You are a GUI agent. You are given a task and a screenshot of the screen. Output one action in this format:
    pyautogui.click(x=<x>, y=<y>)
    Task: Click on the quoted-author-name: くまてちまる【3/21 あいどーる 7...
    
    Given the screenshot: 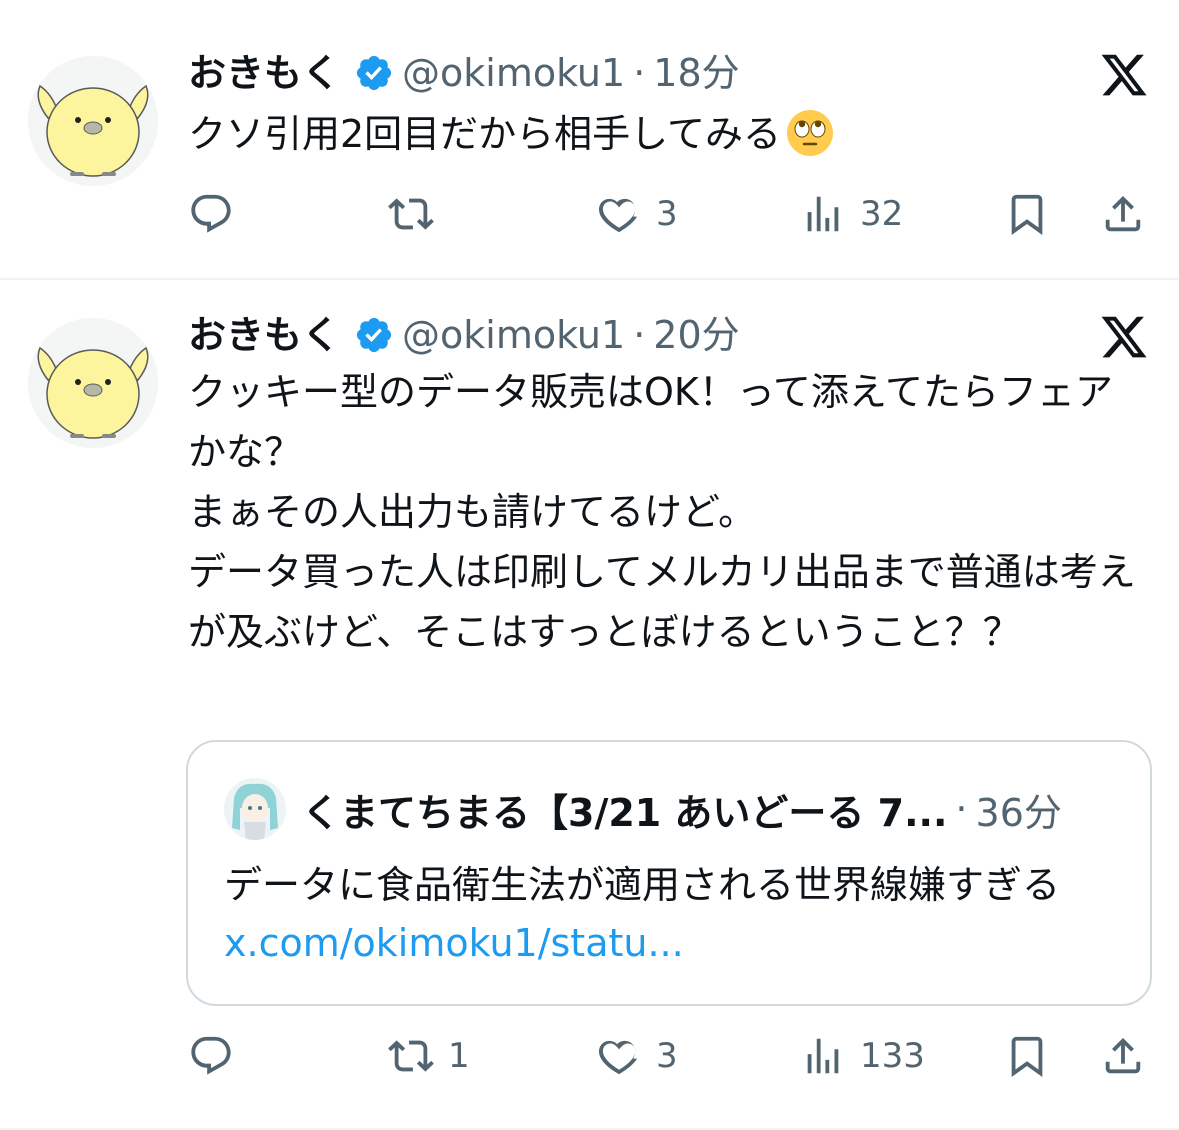 What is the action you would take?
    pyautogui.click(x=624, y=809)
    